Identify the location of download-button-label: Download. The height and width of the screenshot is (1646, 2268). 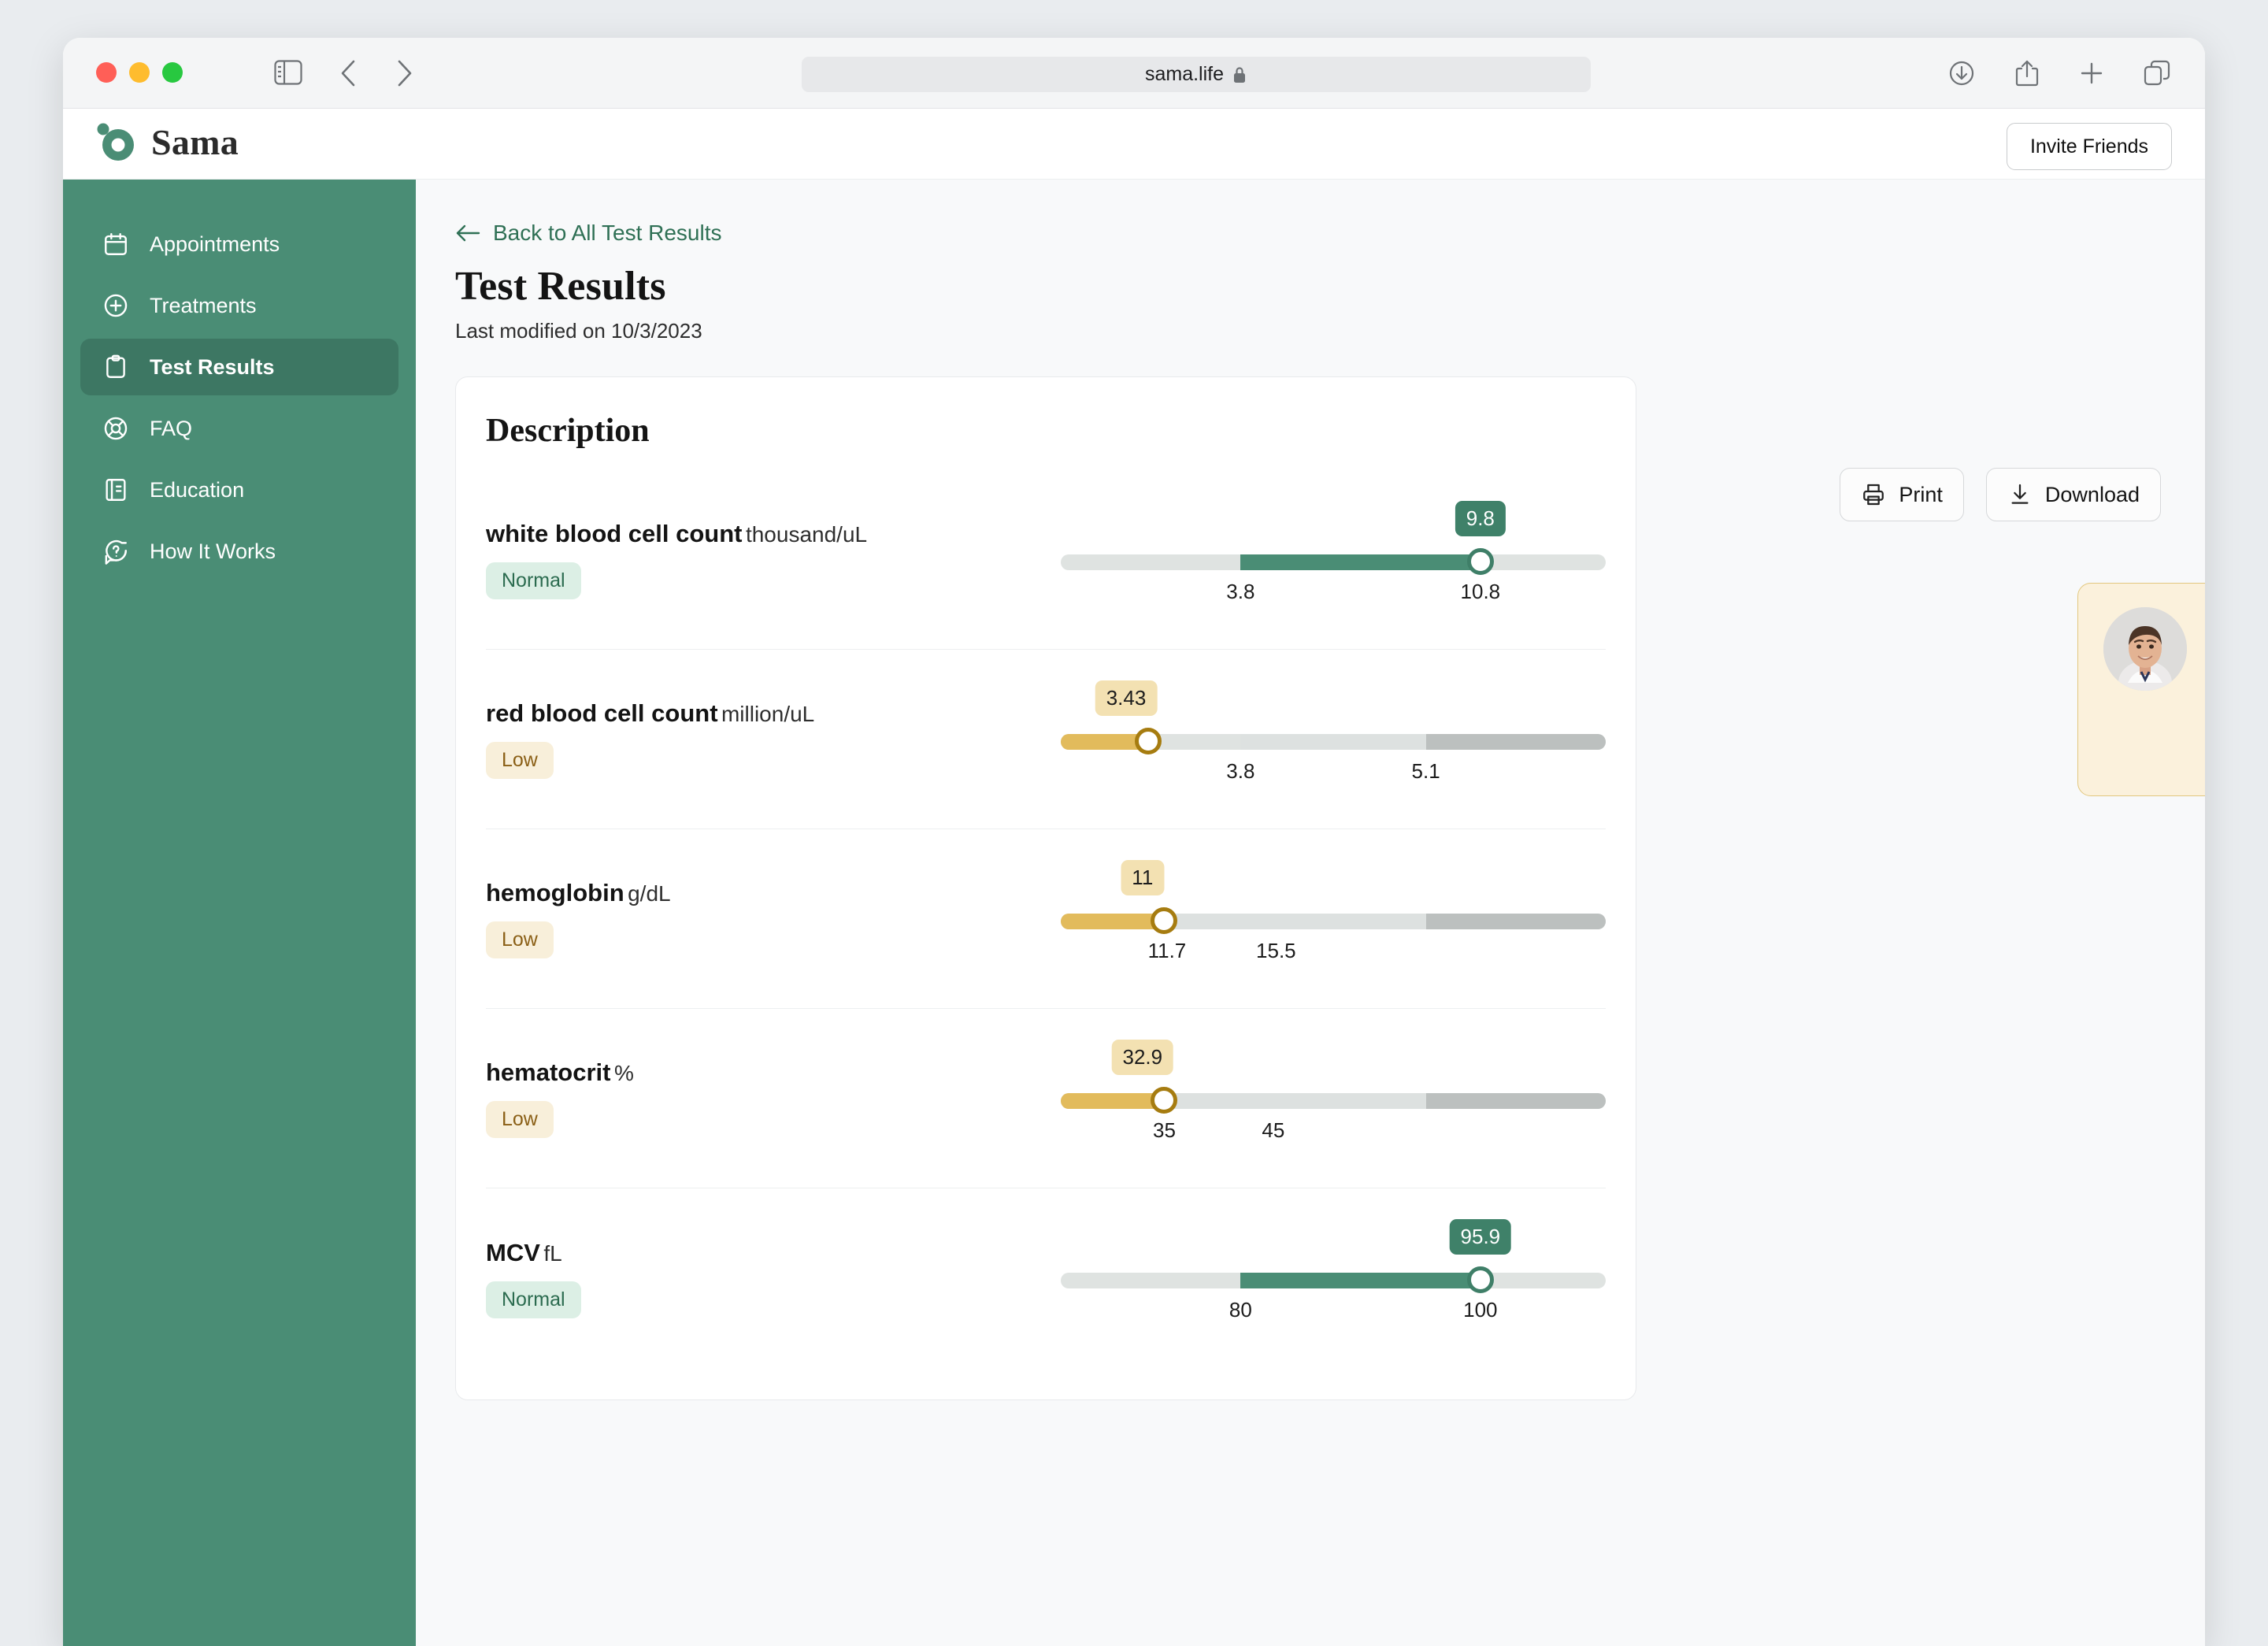
(2092, 494).